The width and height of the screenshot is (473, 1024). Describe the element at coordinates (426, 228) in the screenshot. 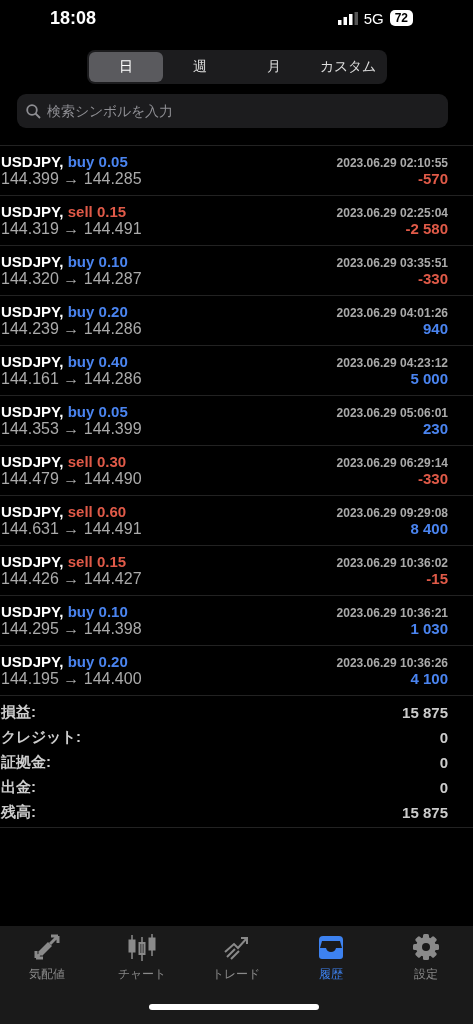

I see `trade-profit: -2 580` at that location.